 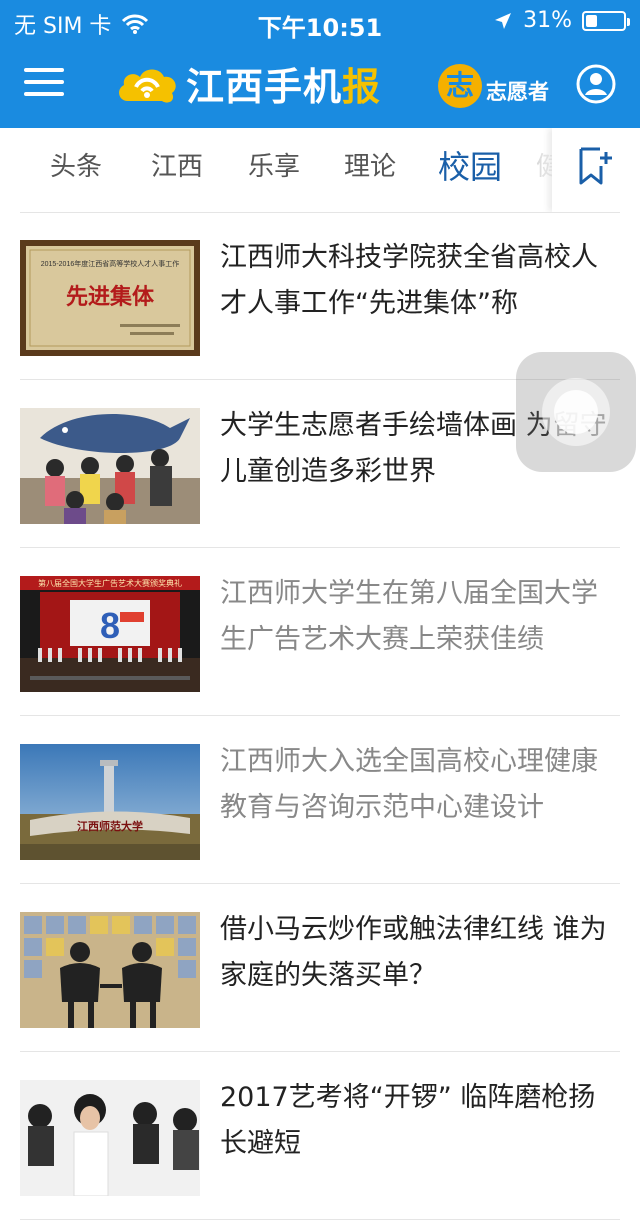 I want to click on news-item: 江西师范大学 江西师大入选全国高校心理健康教育与咨询示范中心建设计, so click(x=320, y=800).